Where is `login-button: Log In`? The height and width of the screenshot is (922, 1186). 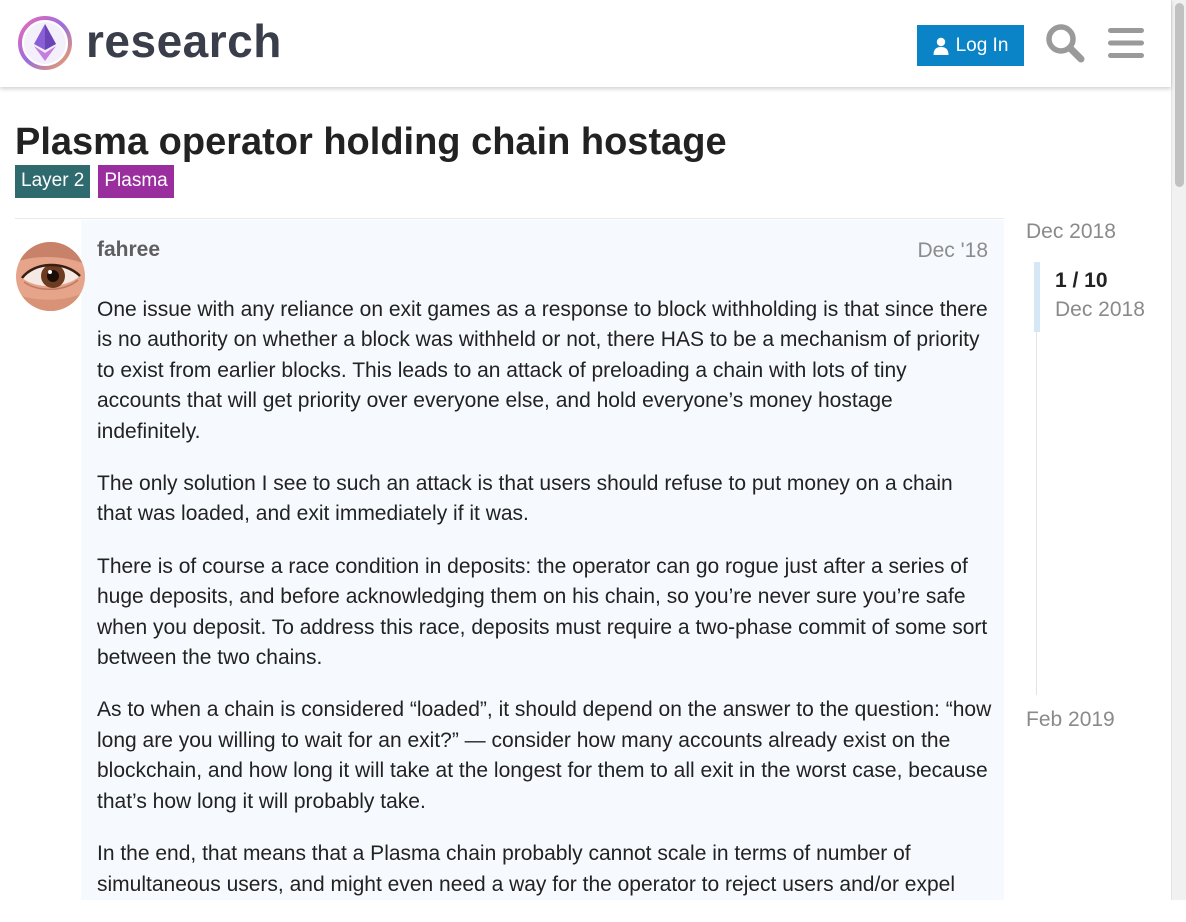
login-button: Log In is located at coordinates (970, 45).